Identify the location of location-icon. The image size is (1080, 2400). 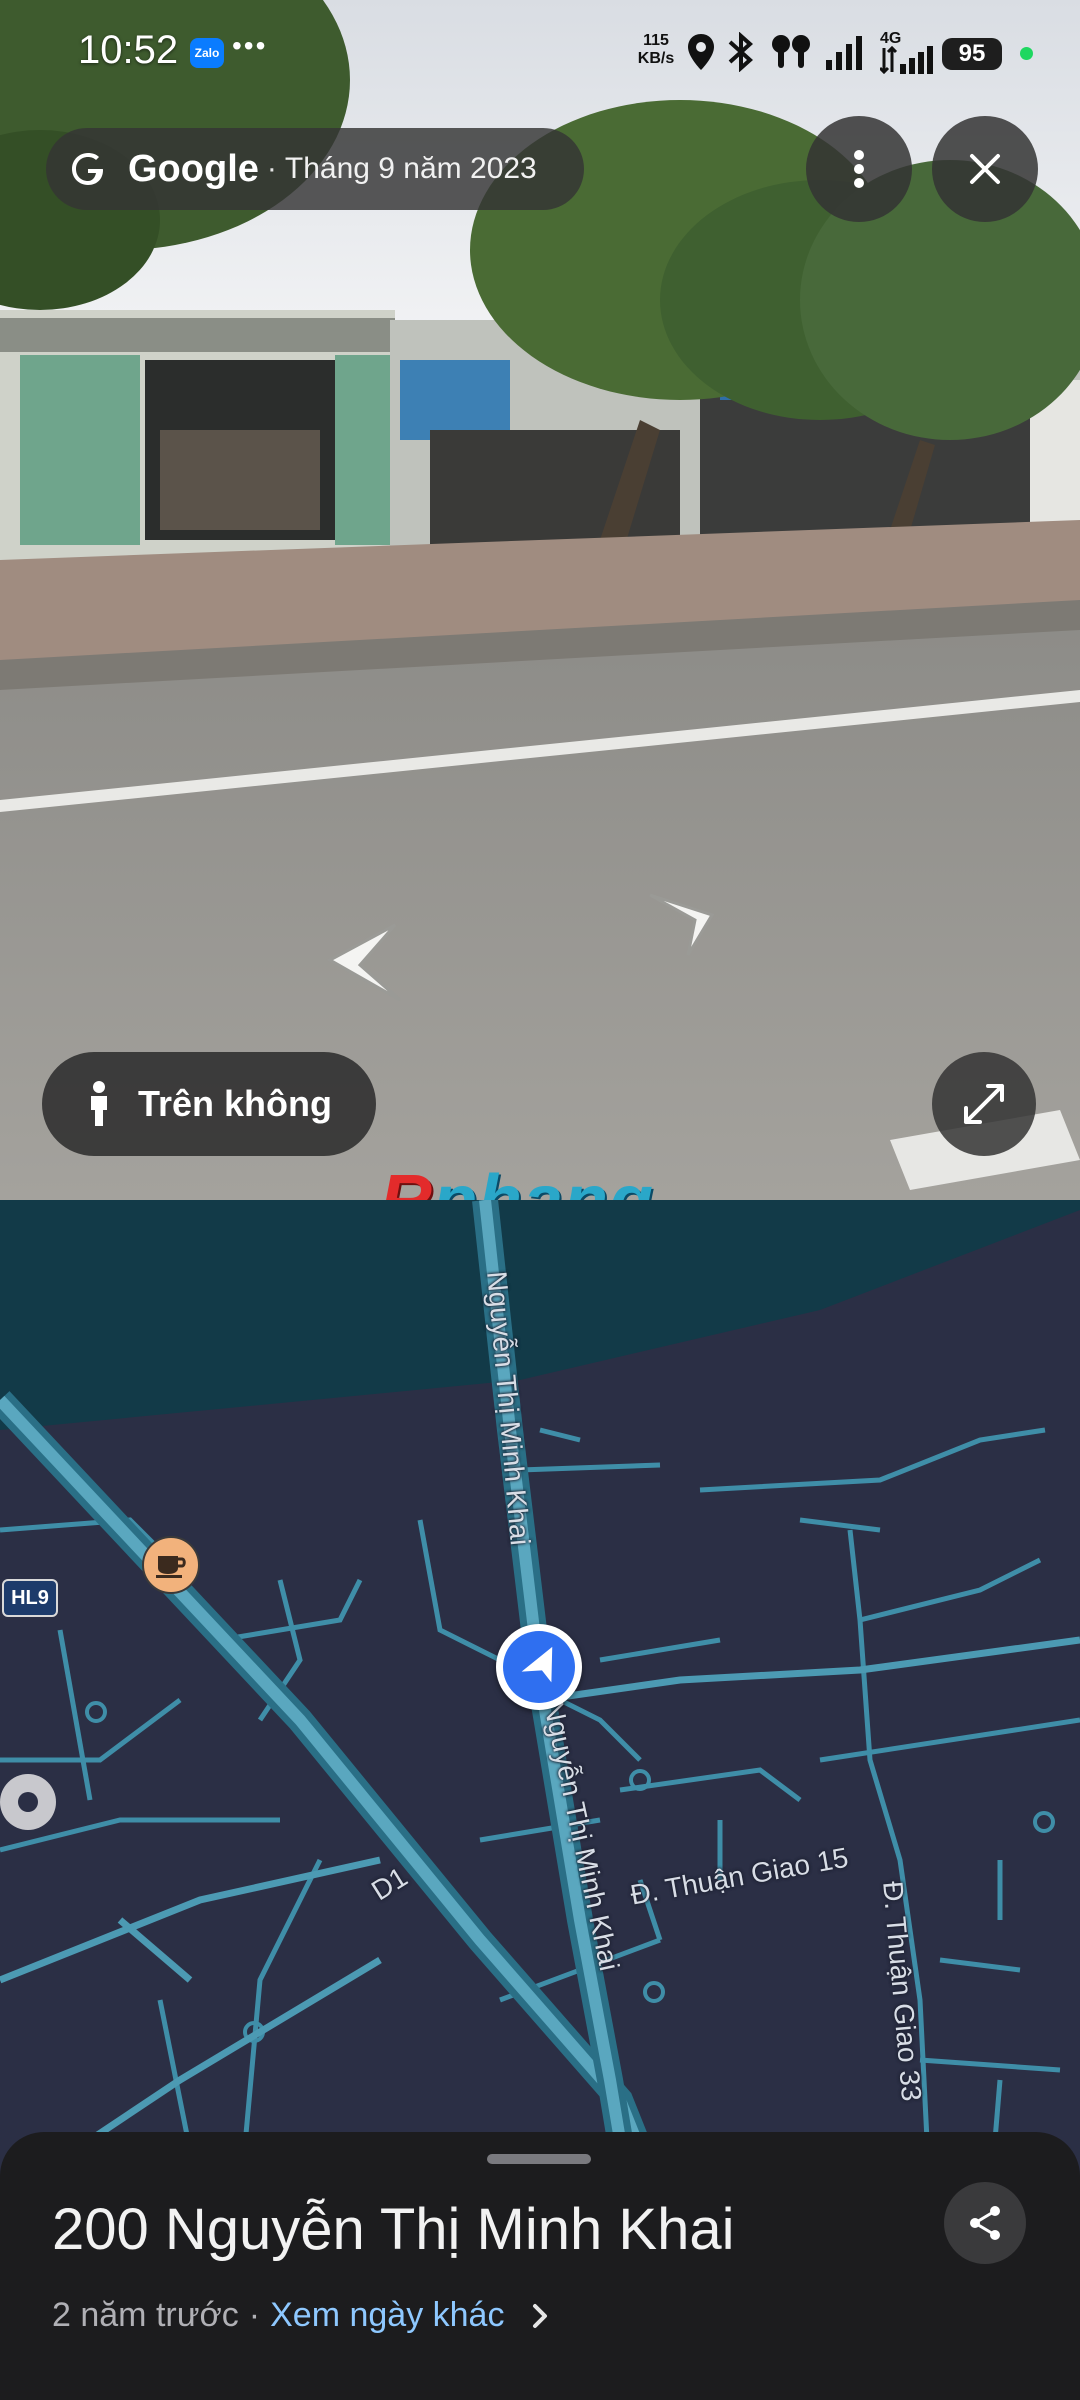
(701, 52).